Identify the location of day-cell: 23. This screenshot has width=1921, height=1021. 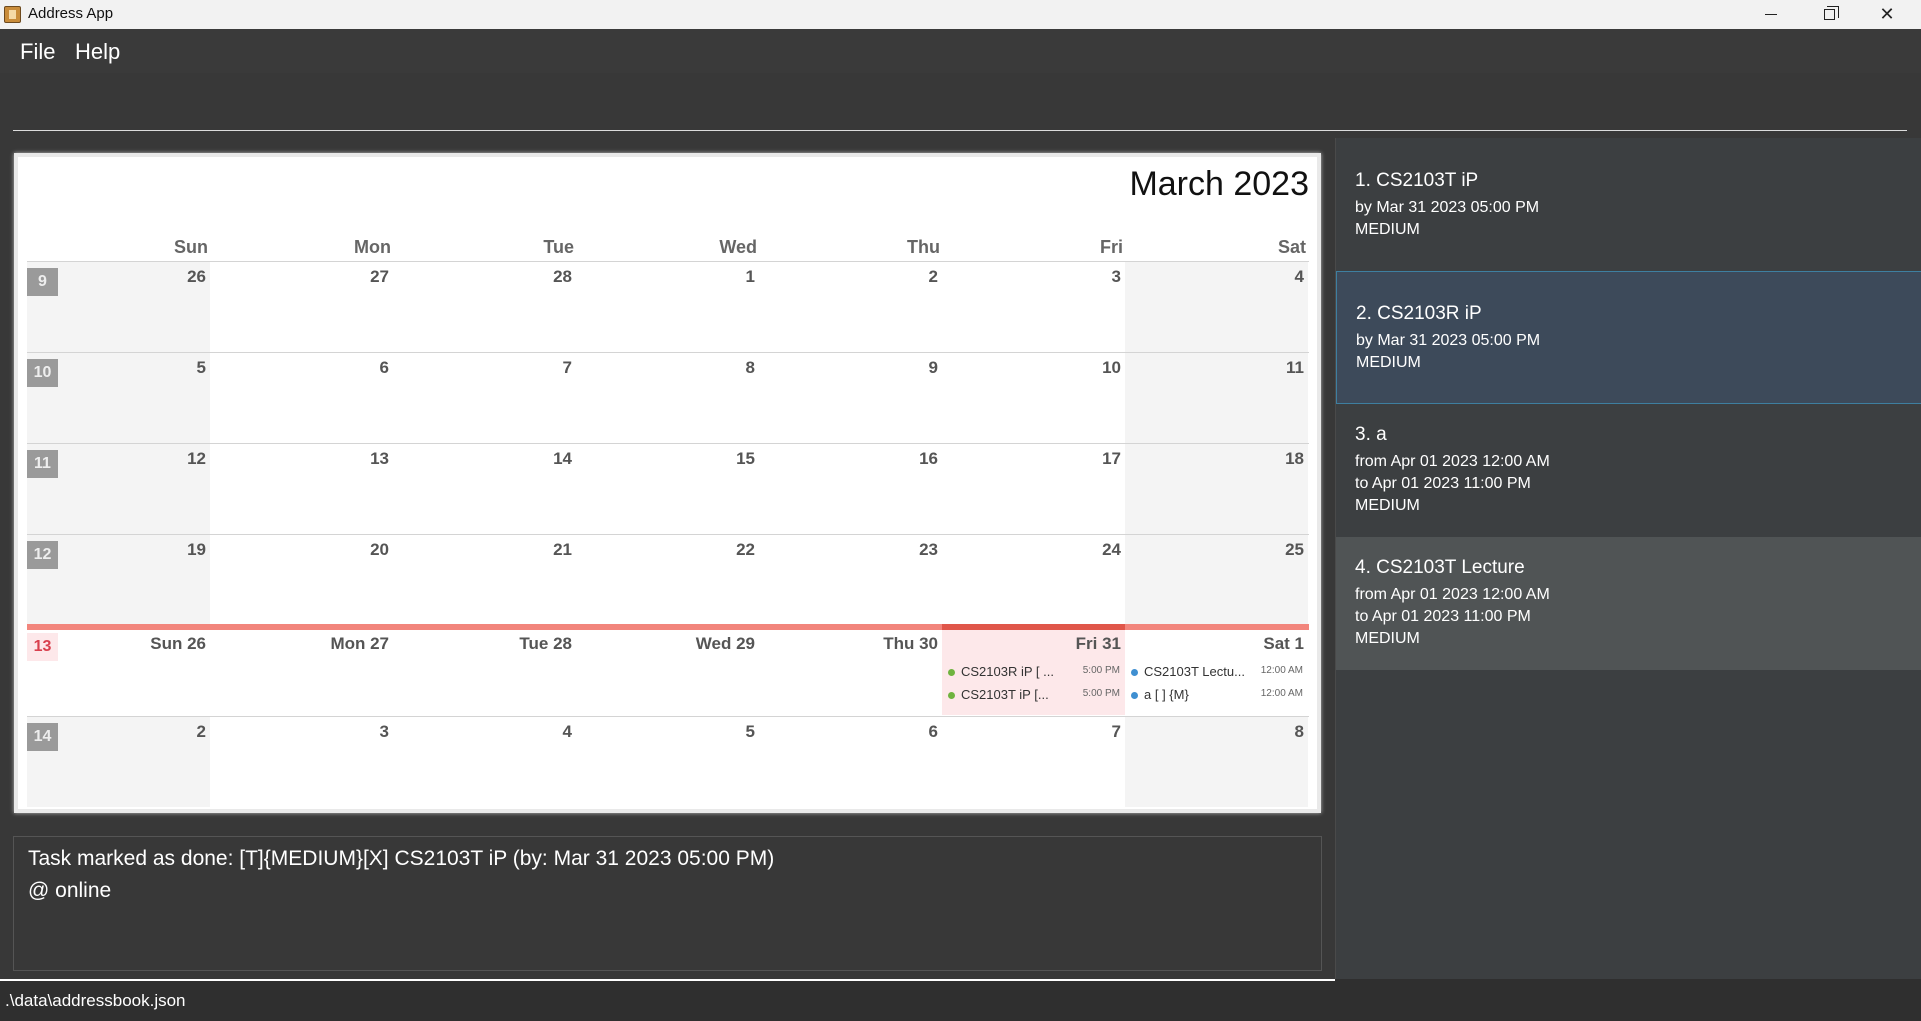
(850, 580).